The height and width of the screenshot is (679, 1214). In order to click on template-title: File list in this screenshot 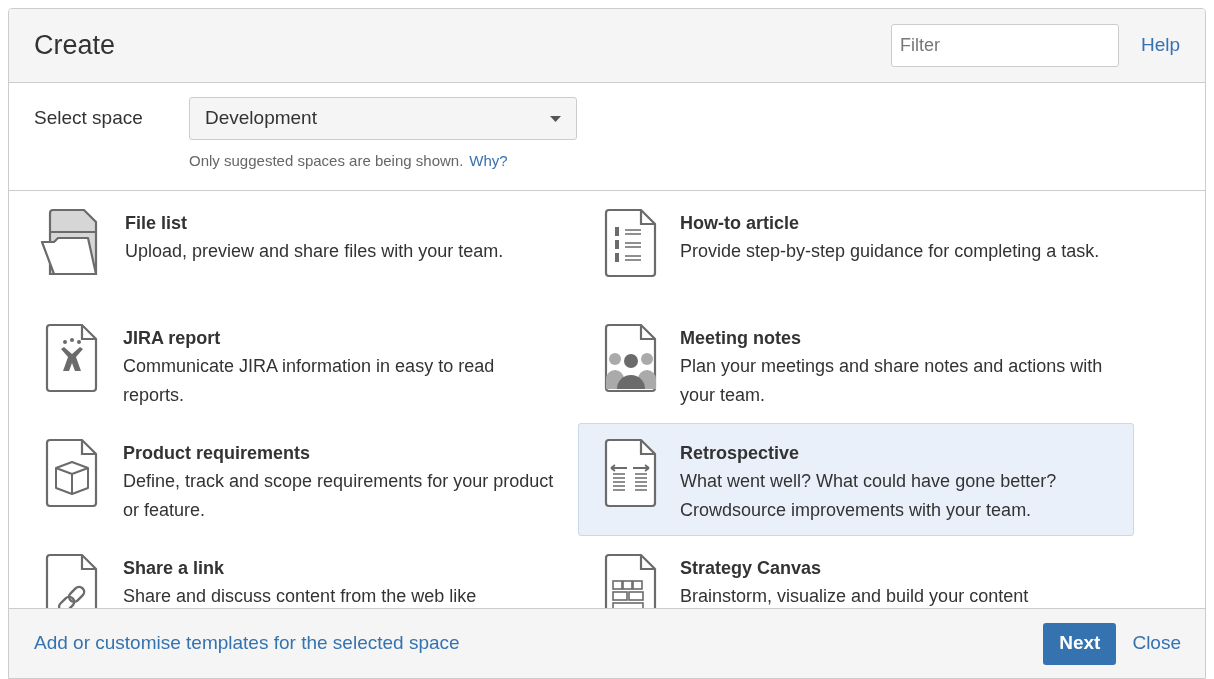, I will do `click(156, 222)`.